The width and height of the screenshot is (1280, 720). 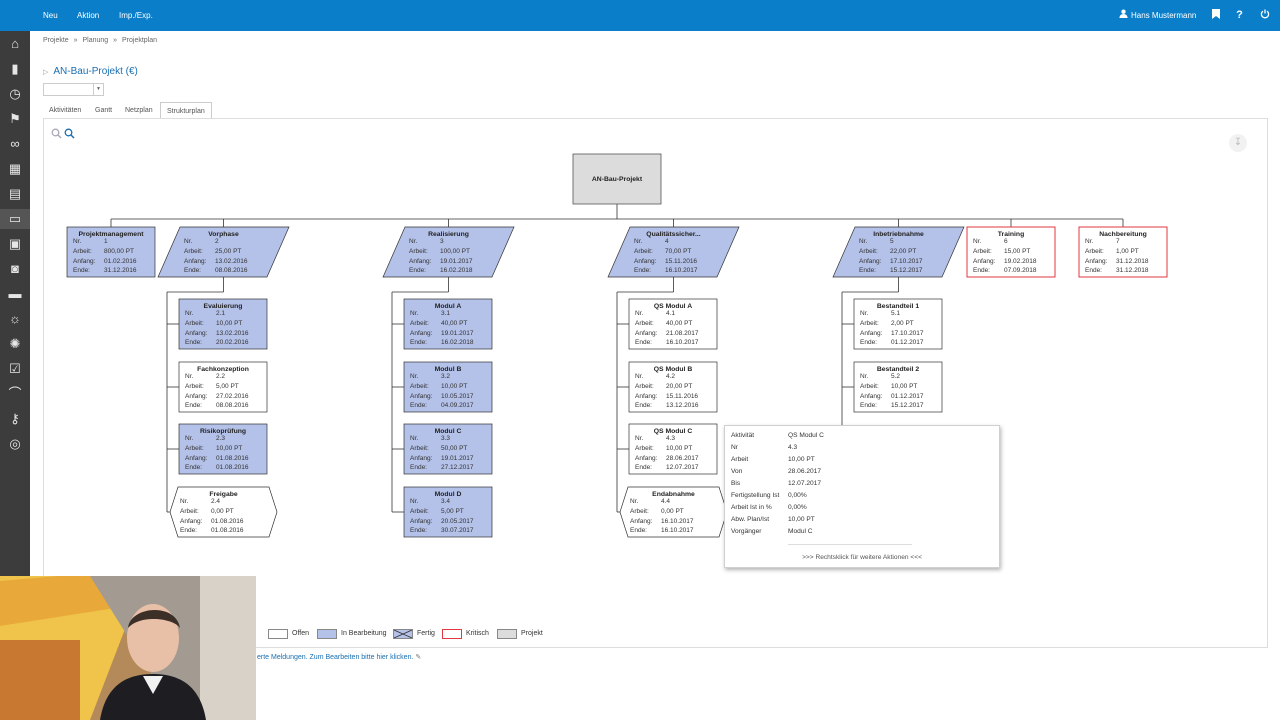 I want to click on zoom-out-icon, so click(x=56, y=133).